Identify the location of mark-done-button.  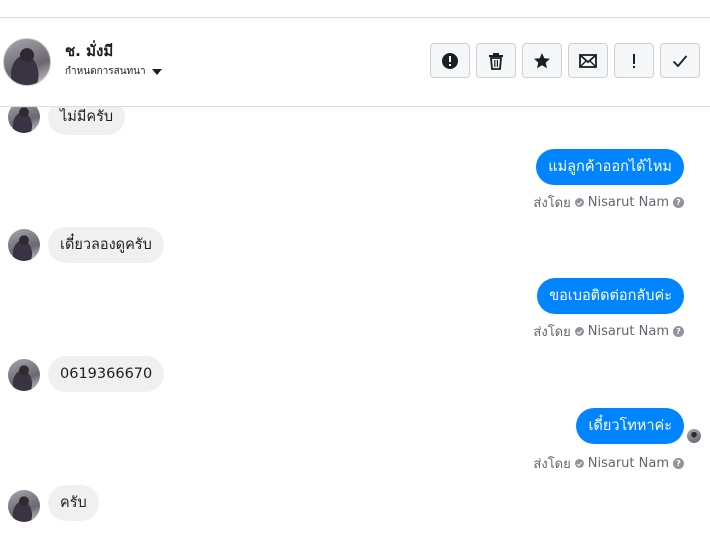
(680, 60).